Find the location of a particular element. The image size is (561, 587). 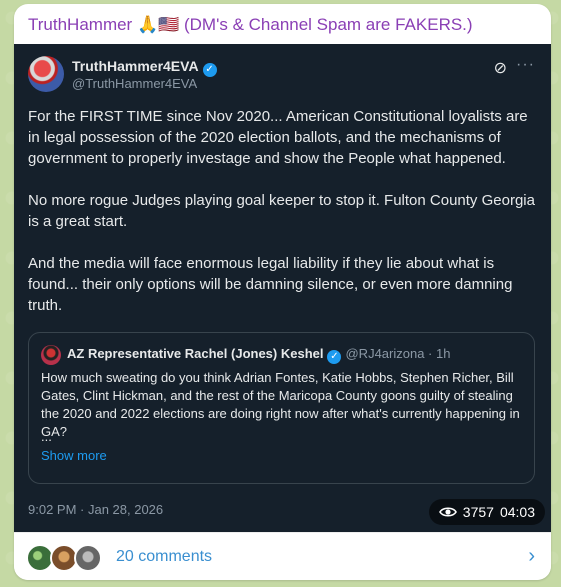

quote-author-avatar is located at coordinates (51, 355).